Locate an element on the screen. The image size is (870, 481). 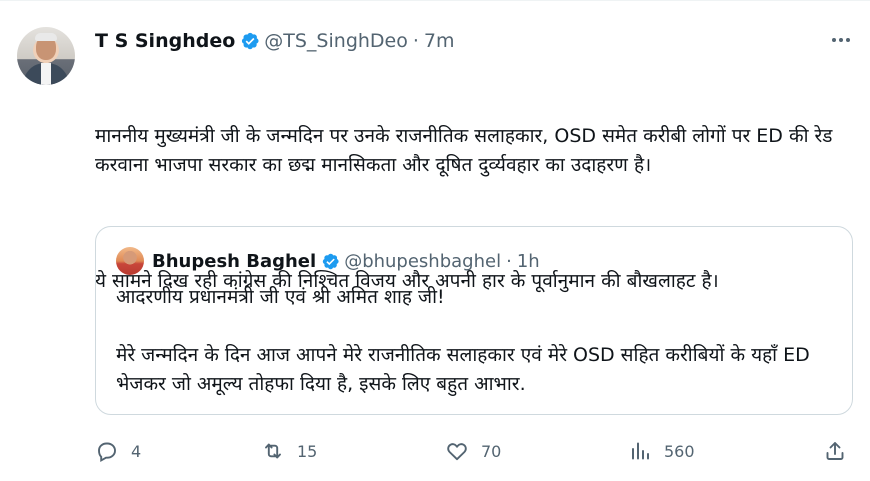
like-button: 70 is located at coordinates (473, 451).